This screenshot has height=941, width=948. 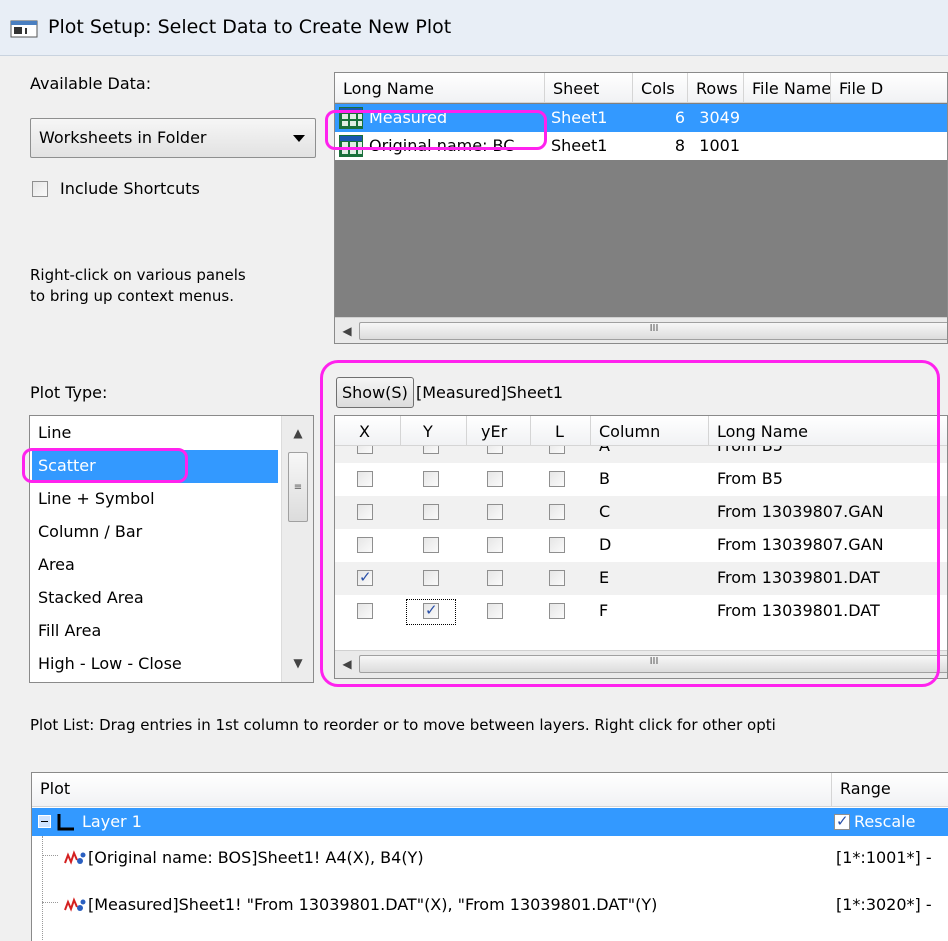 I want to click on scatter-highlight-outline, so click(x=105, y=465).